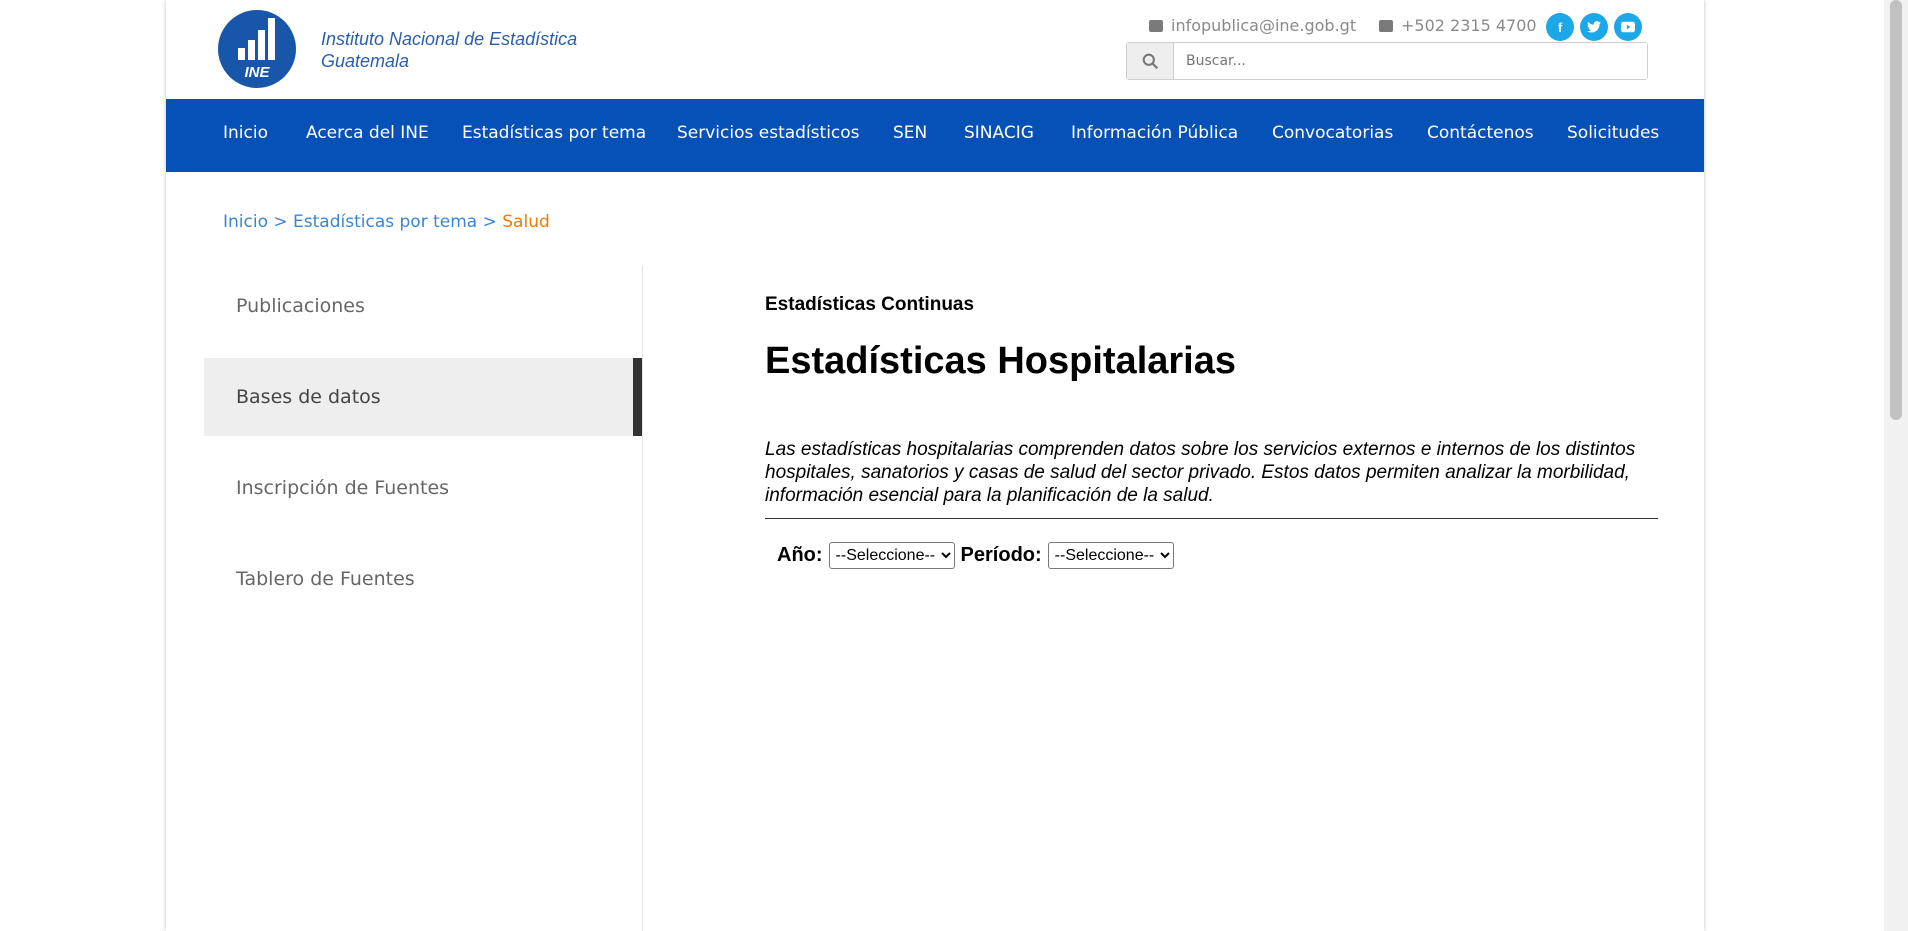  I want to click on twitter-icon, so click(1594, 27).